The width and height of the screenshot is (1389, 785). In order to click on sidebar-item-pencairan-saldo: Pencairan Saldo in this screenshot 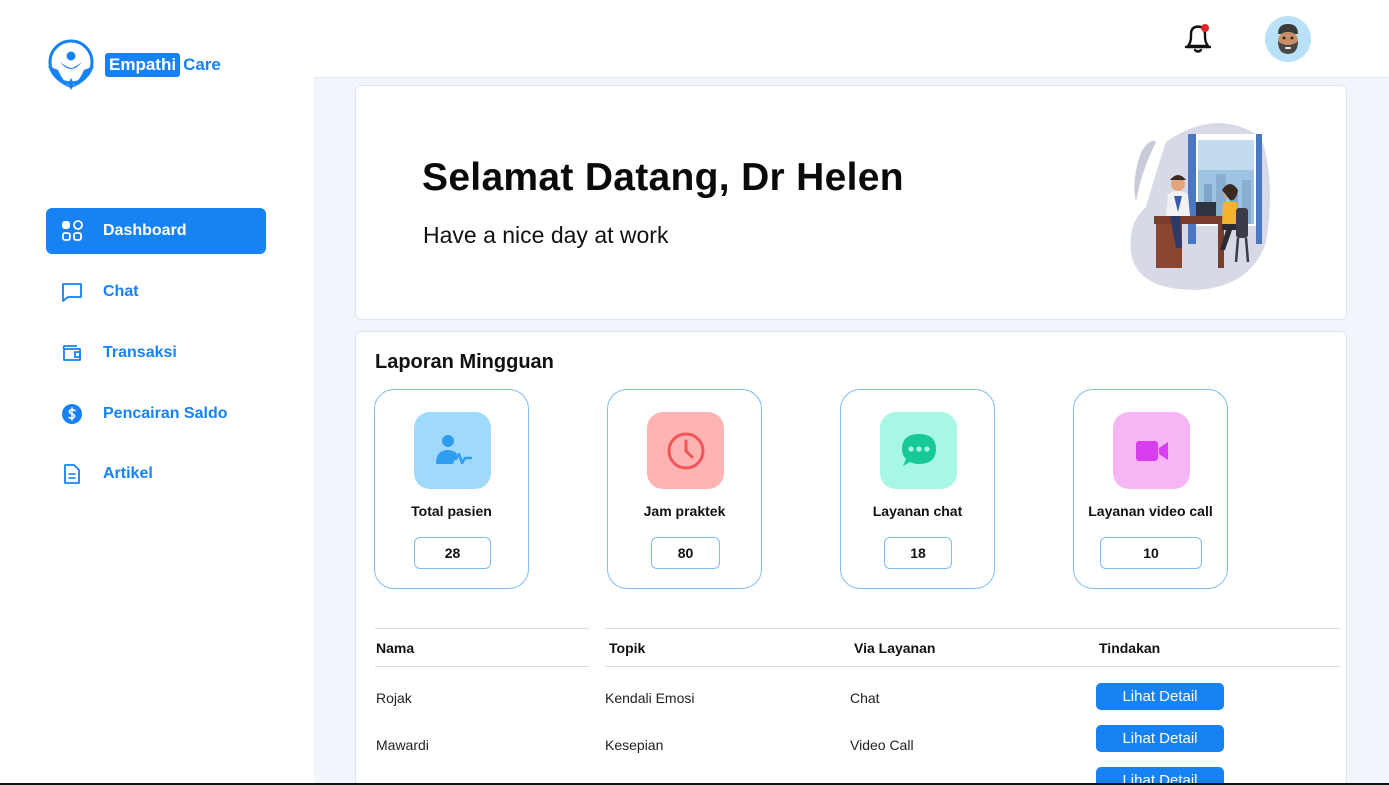, I will do `click(156, 414)`.